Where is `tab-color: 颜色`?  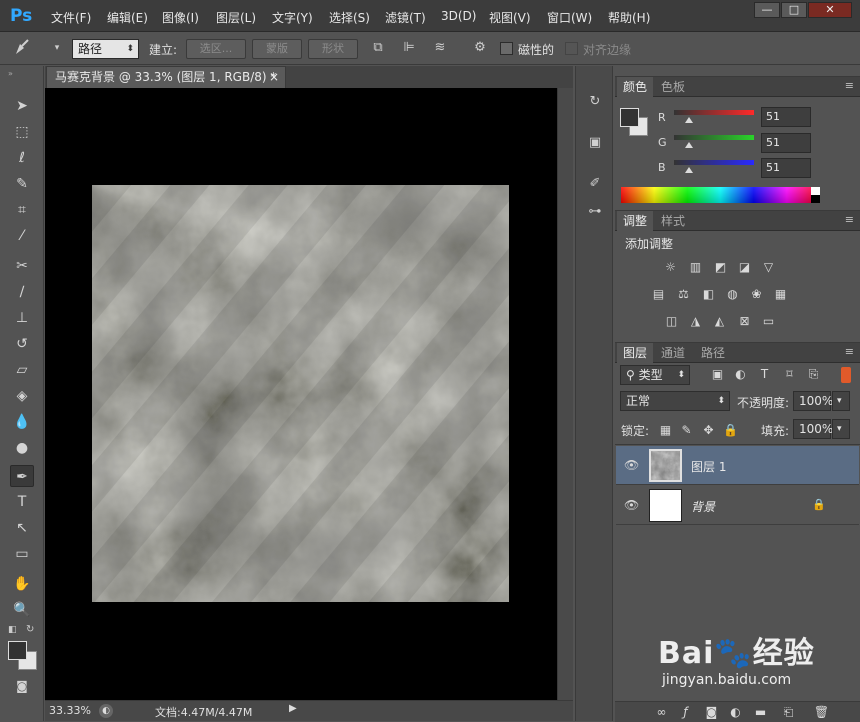 tab-color: 颜色 is located at coordinates (635, 87).